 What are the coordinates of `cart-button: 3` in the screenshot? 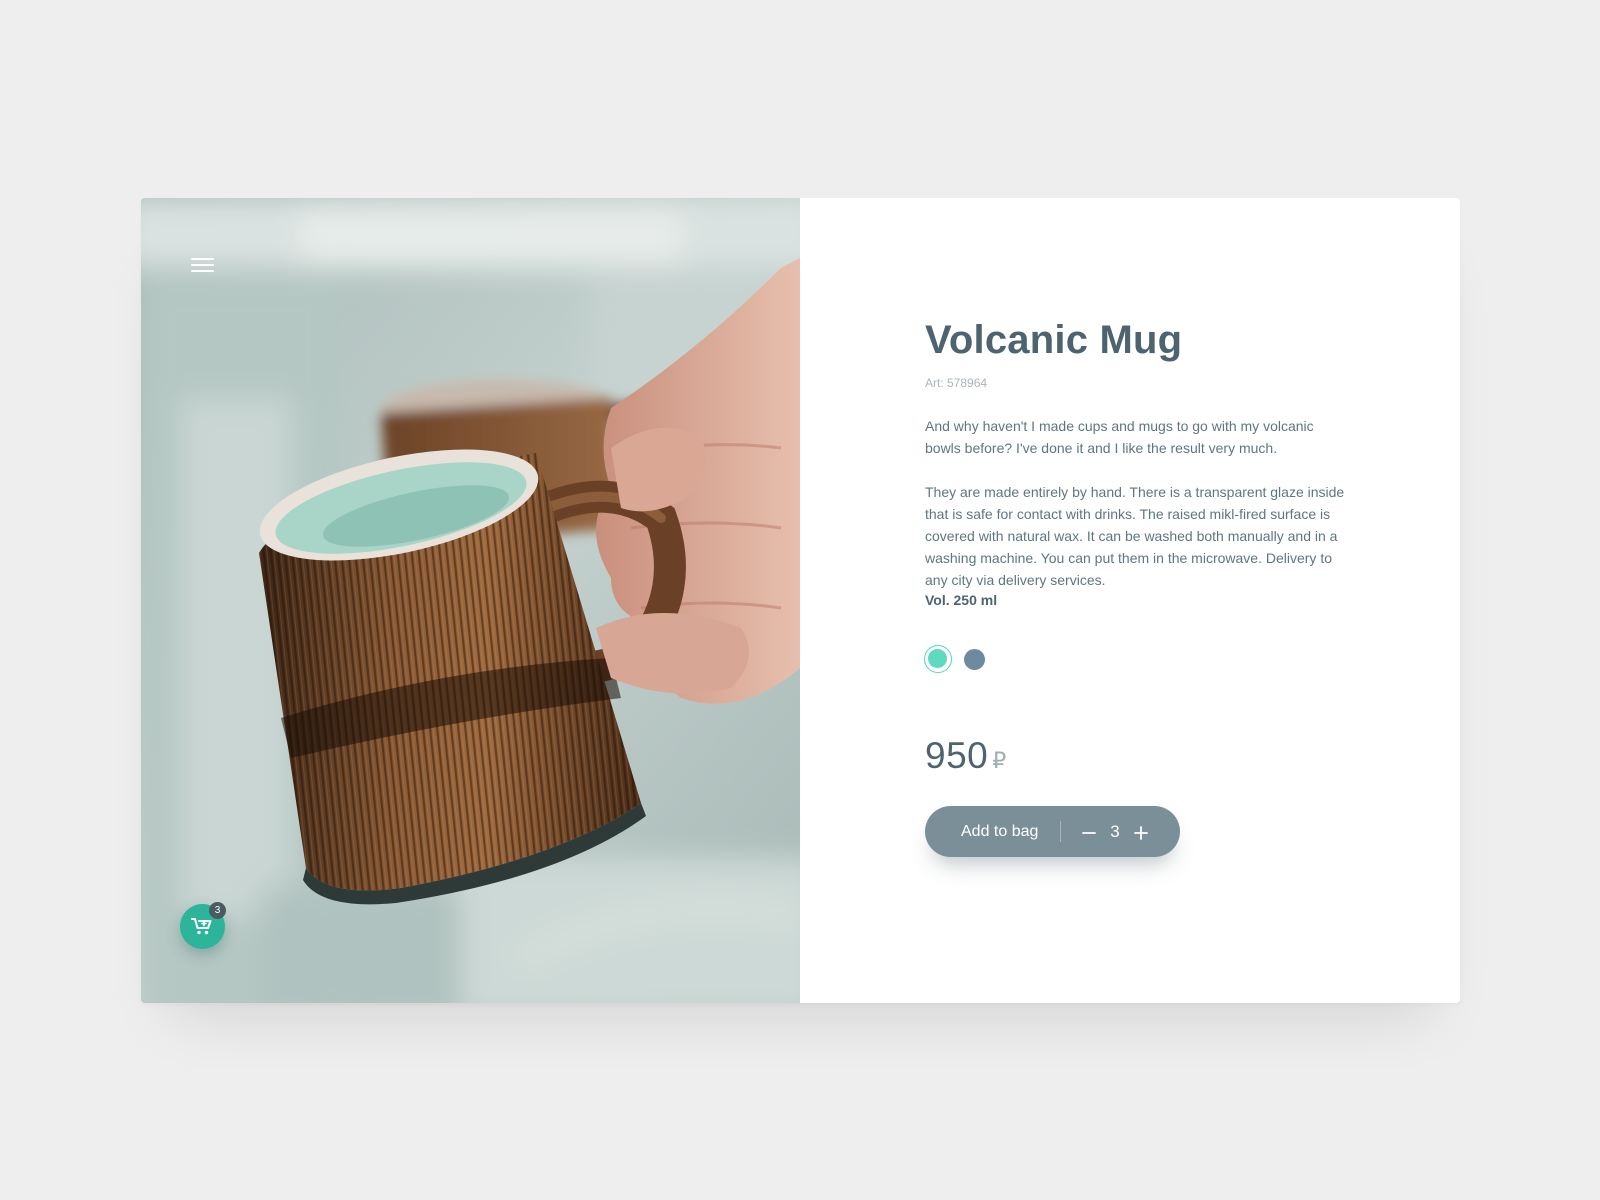 It's located at (203, 925).